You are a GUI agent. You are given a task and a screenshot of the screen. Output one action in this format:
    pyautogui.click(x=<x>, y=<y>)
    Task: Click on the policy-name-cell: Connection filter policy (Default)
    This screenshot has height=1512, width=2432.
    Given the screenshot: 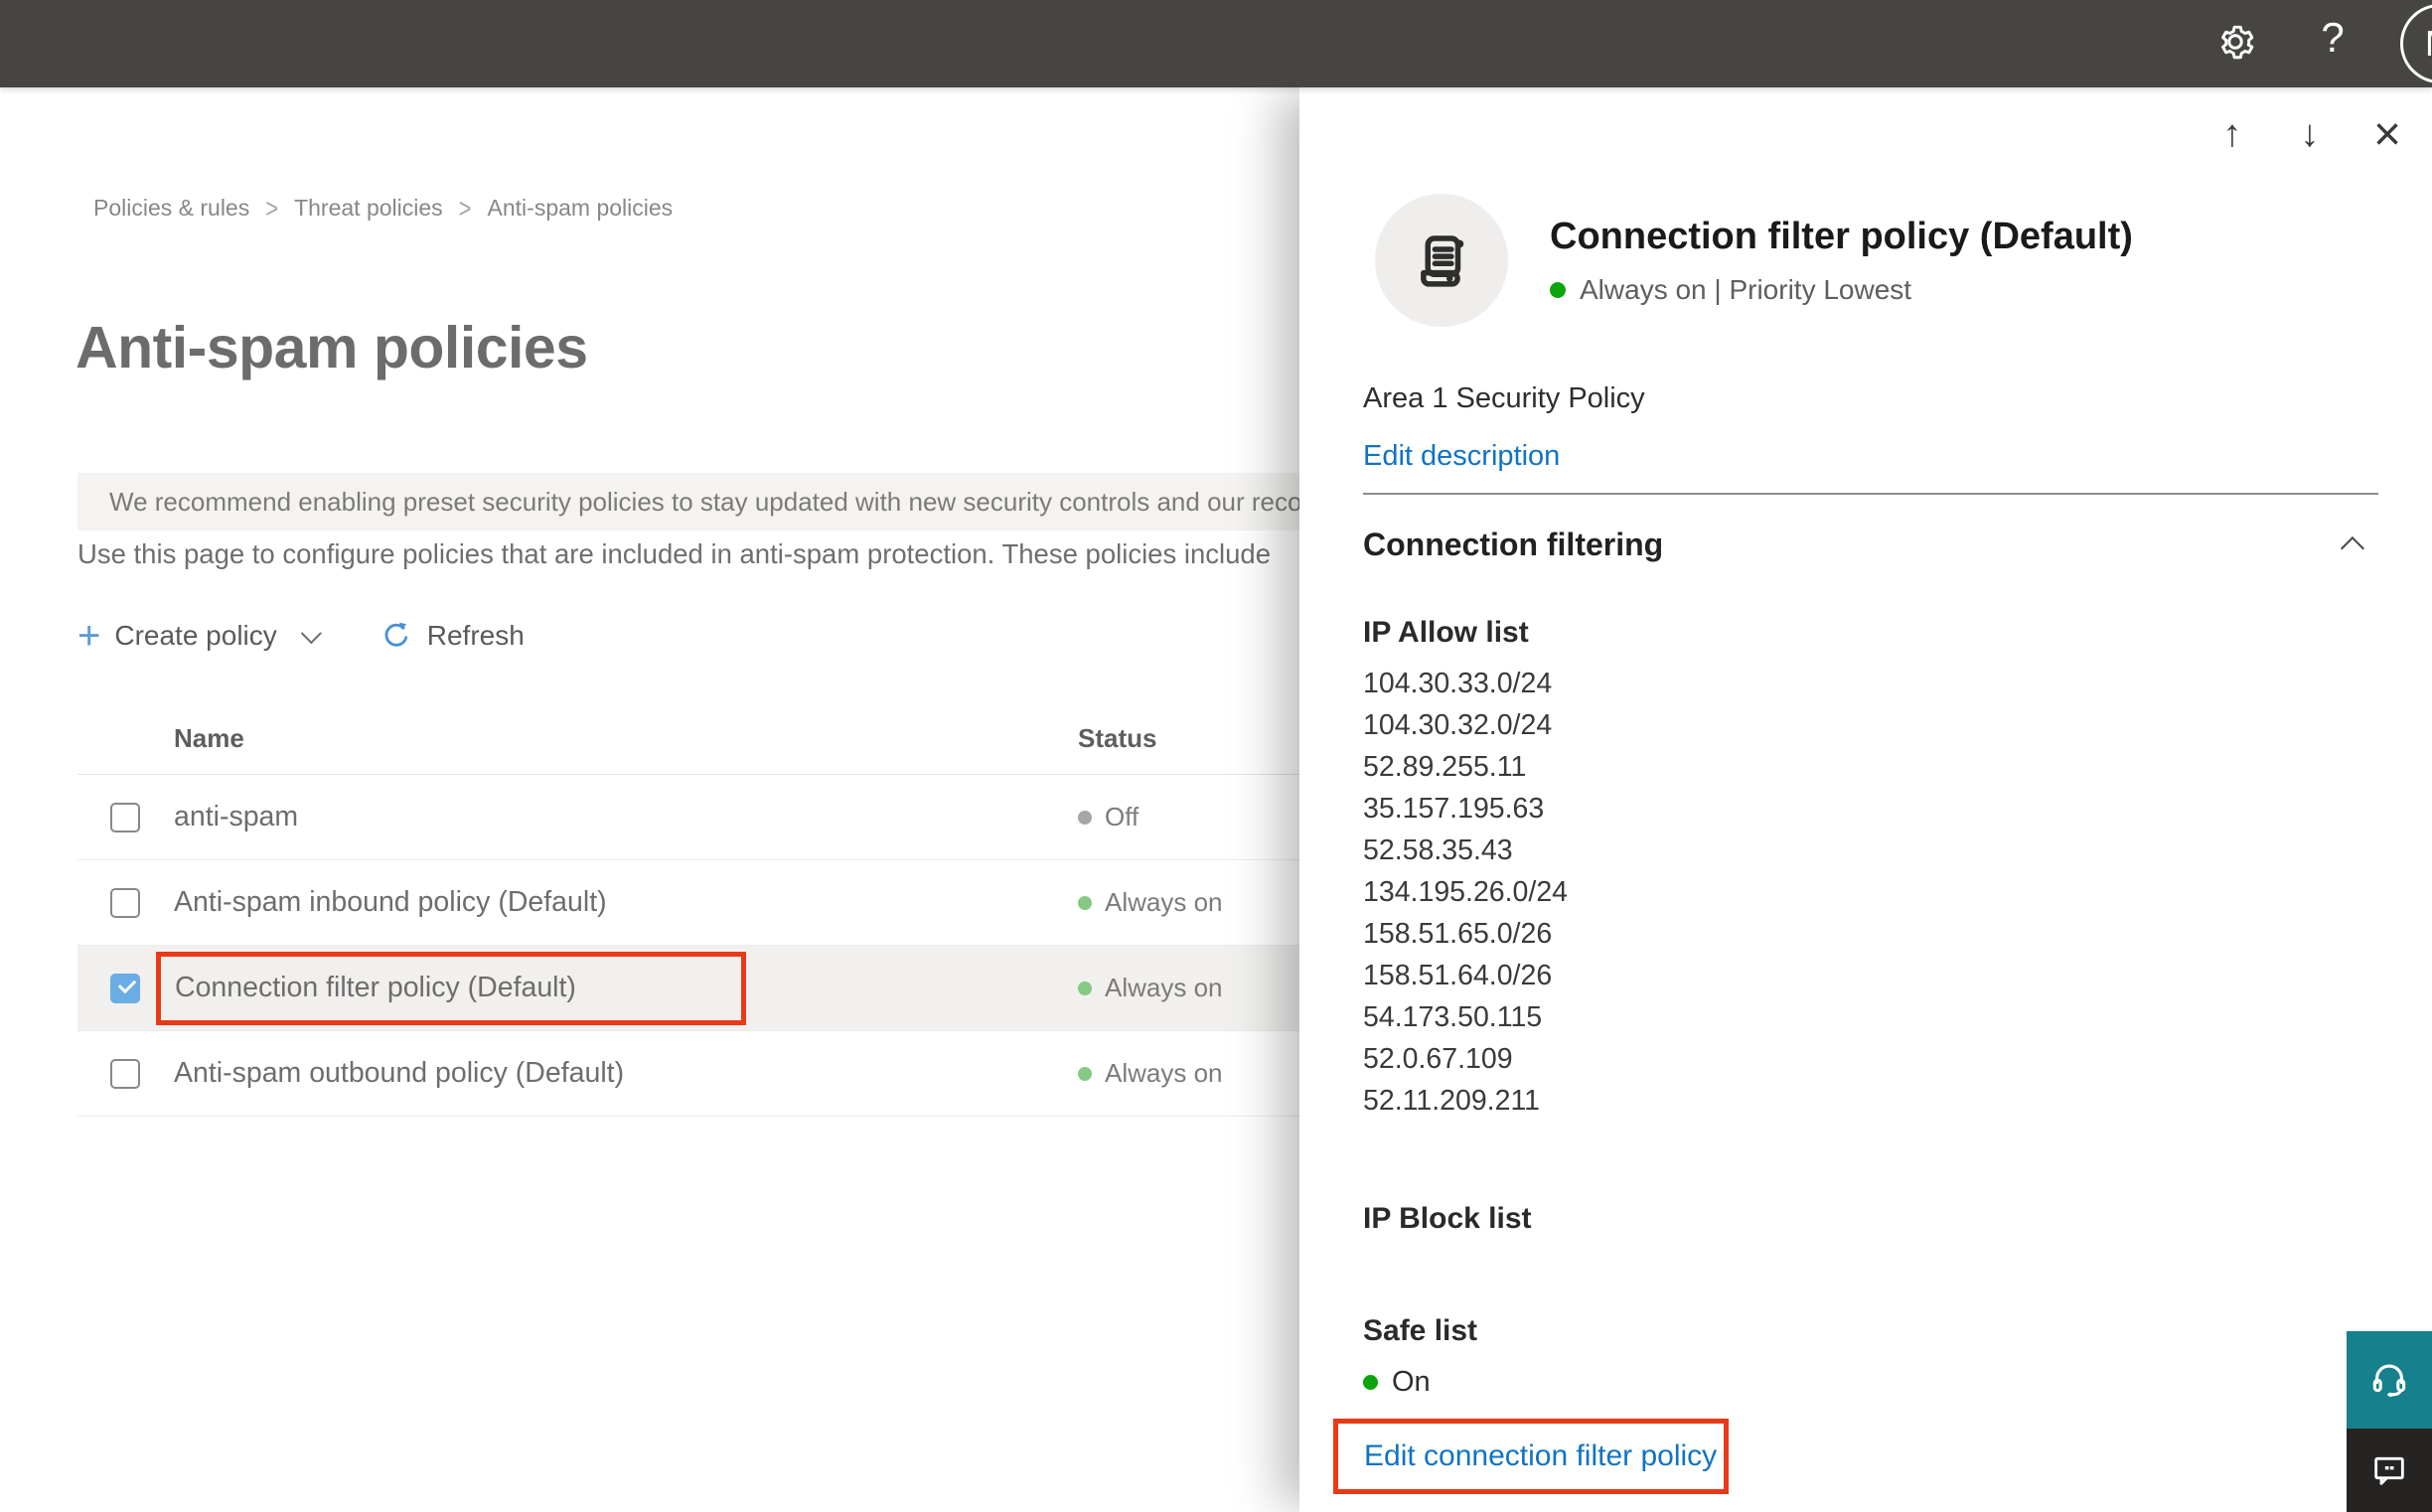 What is the action you would take?
    pyautogui.click(x=617, y=988)
    